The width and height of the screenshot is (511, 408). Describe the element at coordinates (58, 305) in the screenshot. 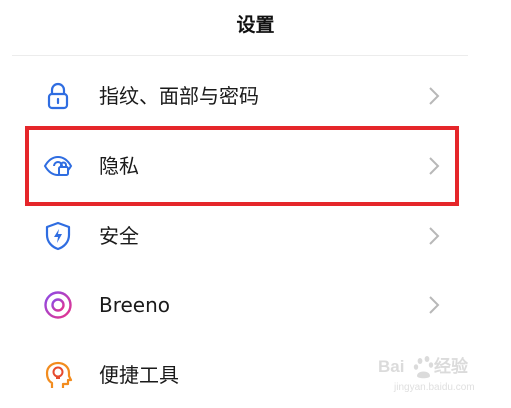

I see `breeno-icon` at that location.